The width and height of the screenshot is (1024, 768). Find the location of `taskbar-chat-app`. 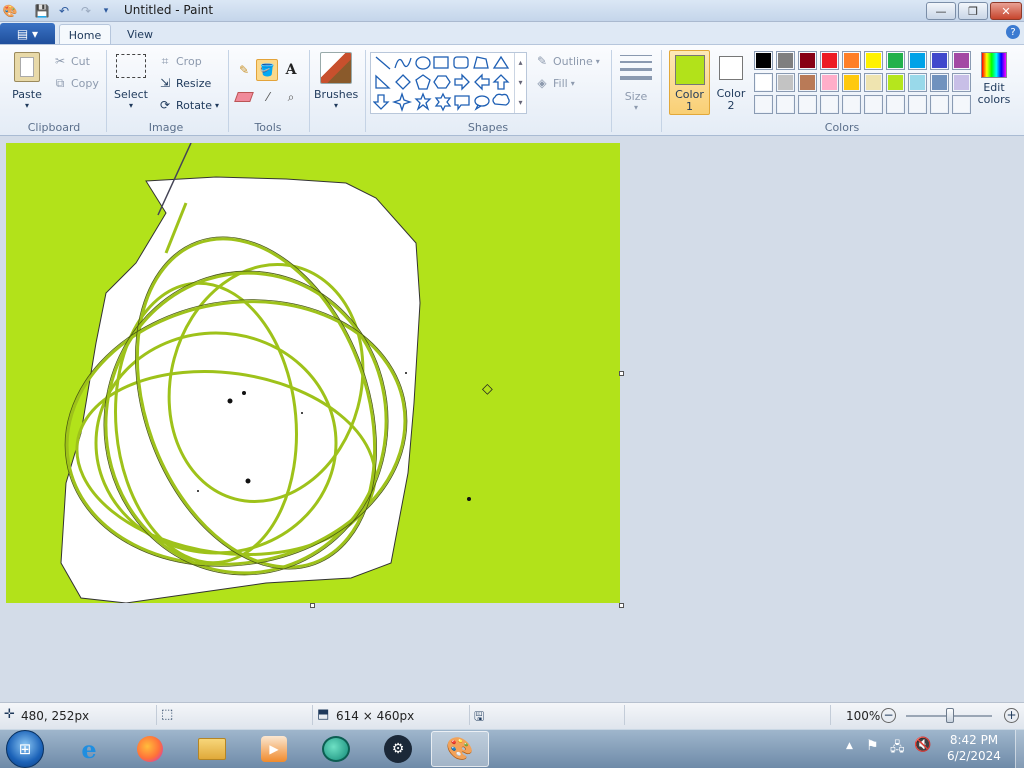

taskbar-chat-app is located at coordinates (336, 749).